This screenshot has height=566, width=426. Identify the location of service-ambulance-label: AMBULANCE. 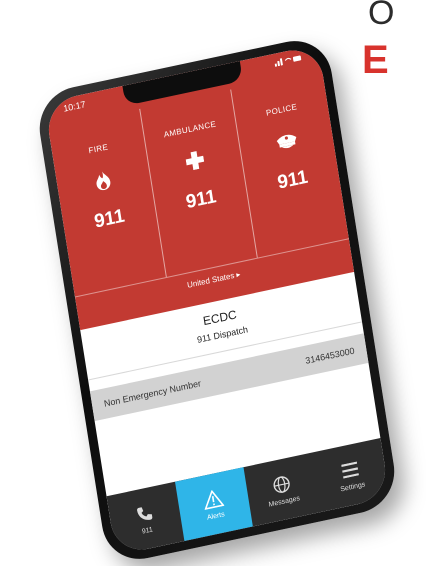
(190, 129).